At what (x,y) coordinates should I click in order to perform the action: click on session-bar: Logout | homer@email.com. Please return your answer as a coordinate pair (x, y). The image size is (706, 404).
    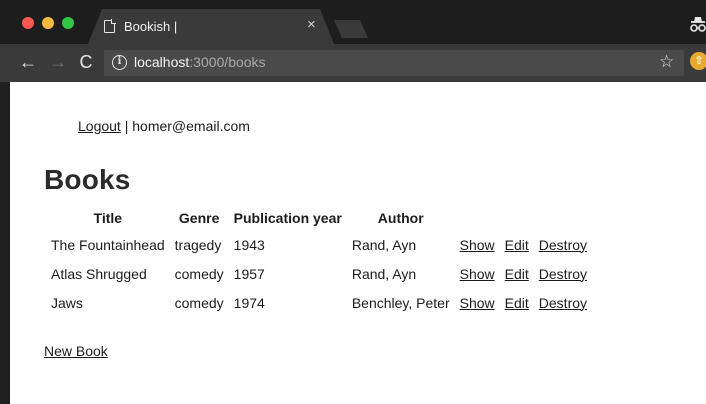
    Looking at the image, I should click on (164, 126).